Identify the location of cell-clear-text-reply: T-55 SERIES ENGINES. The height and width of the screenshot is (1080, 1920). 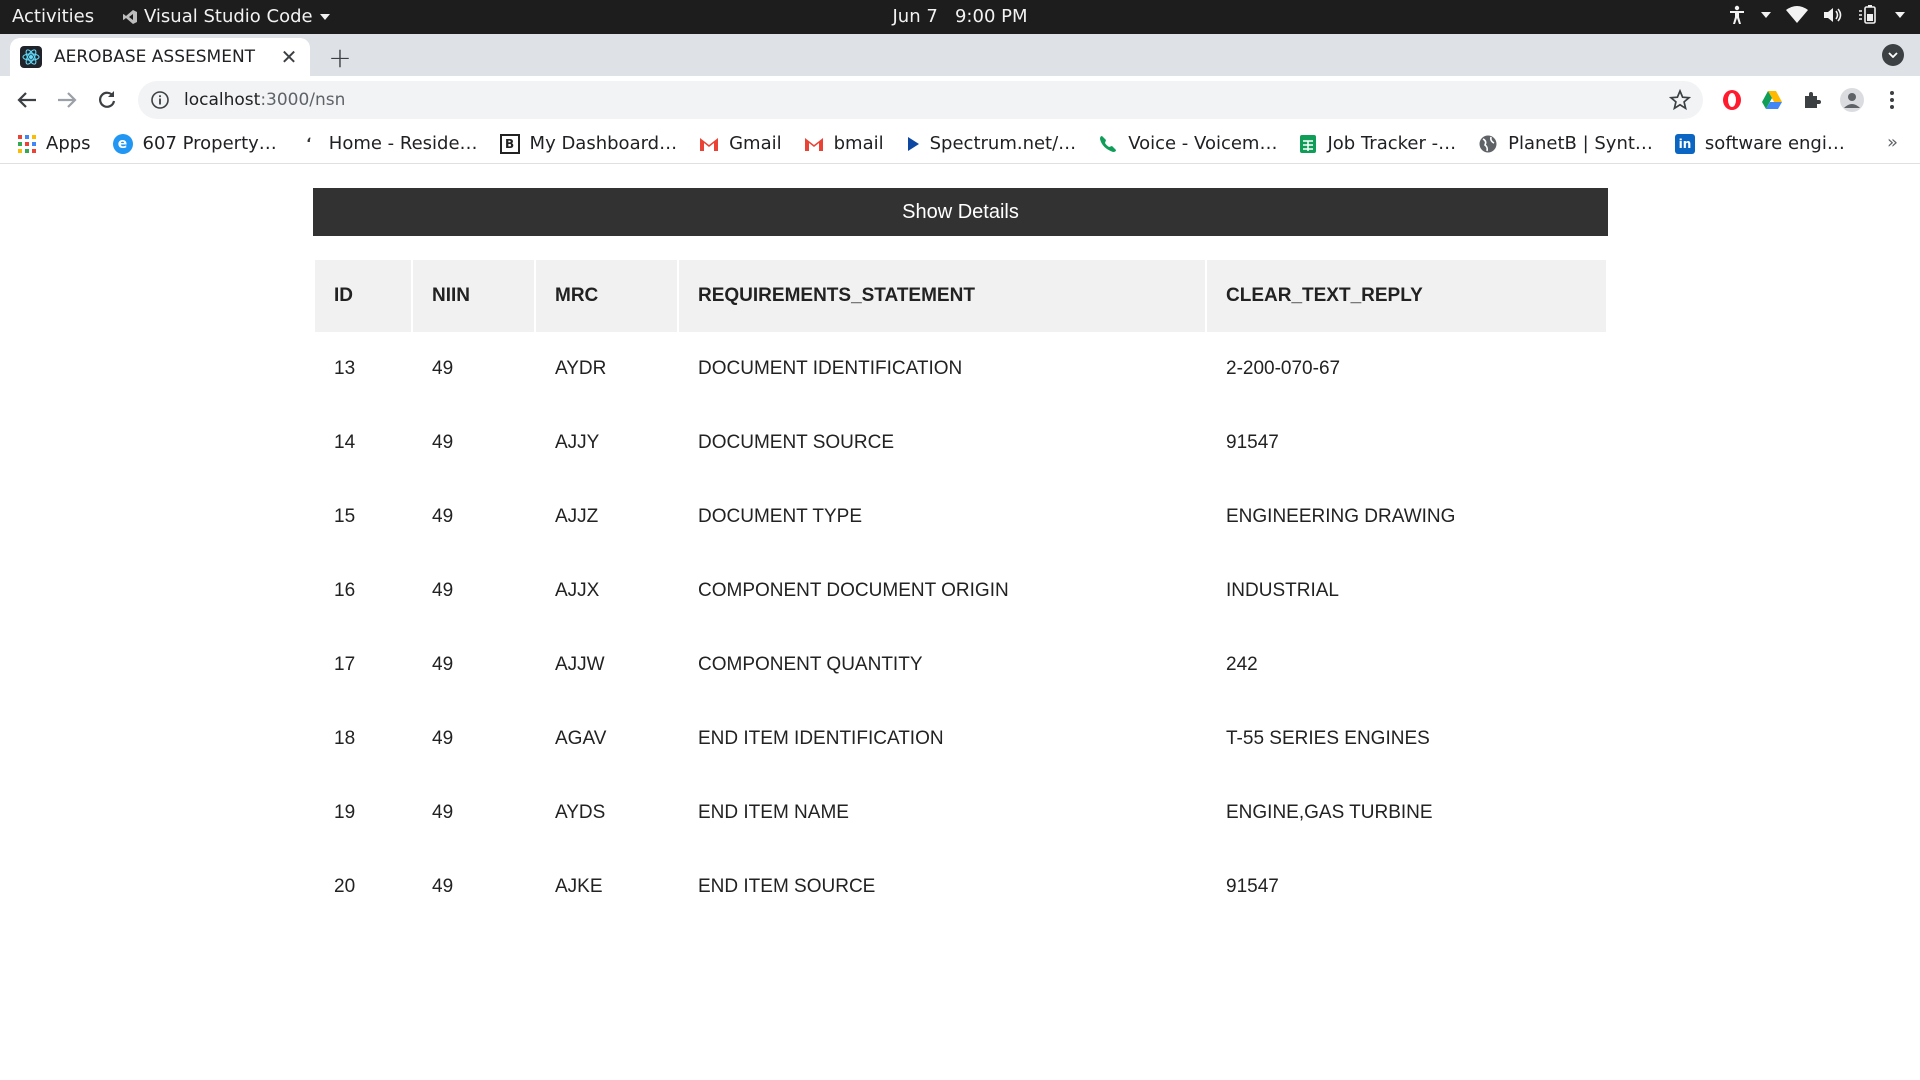
(1328, 738).